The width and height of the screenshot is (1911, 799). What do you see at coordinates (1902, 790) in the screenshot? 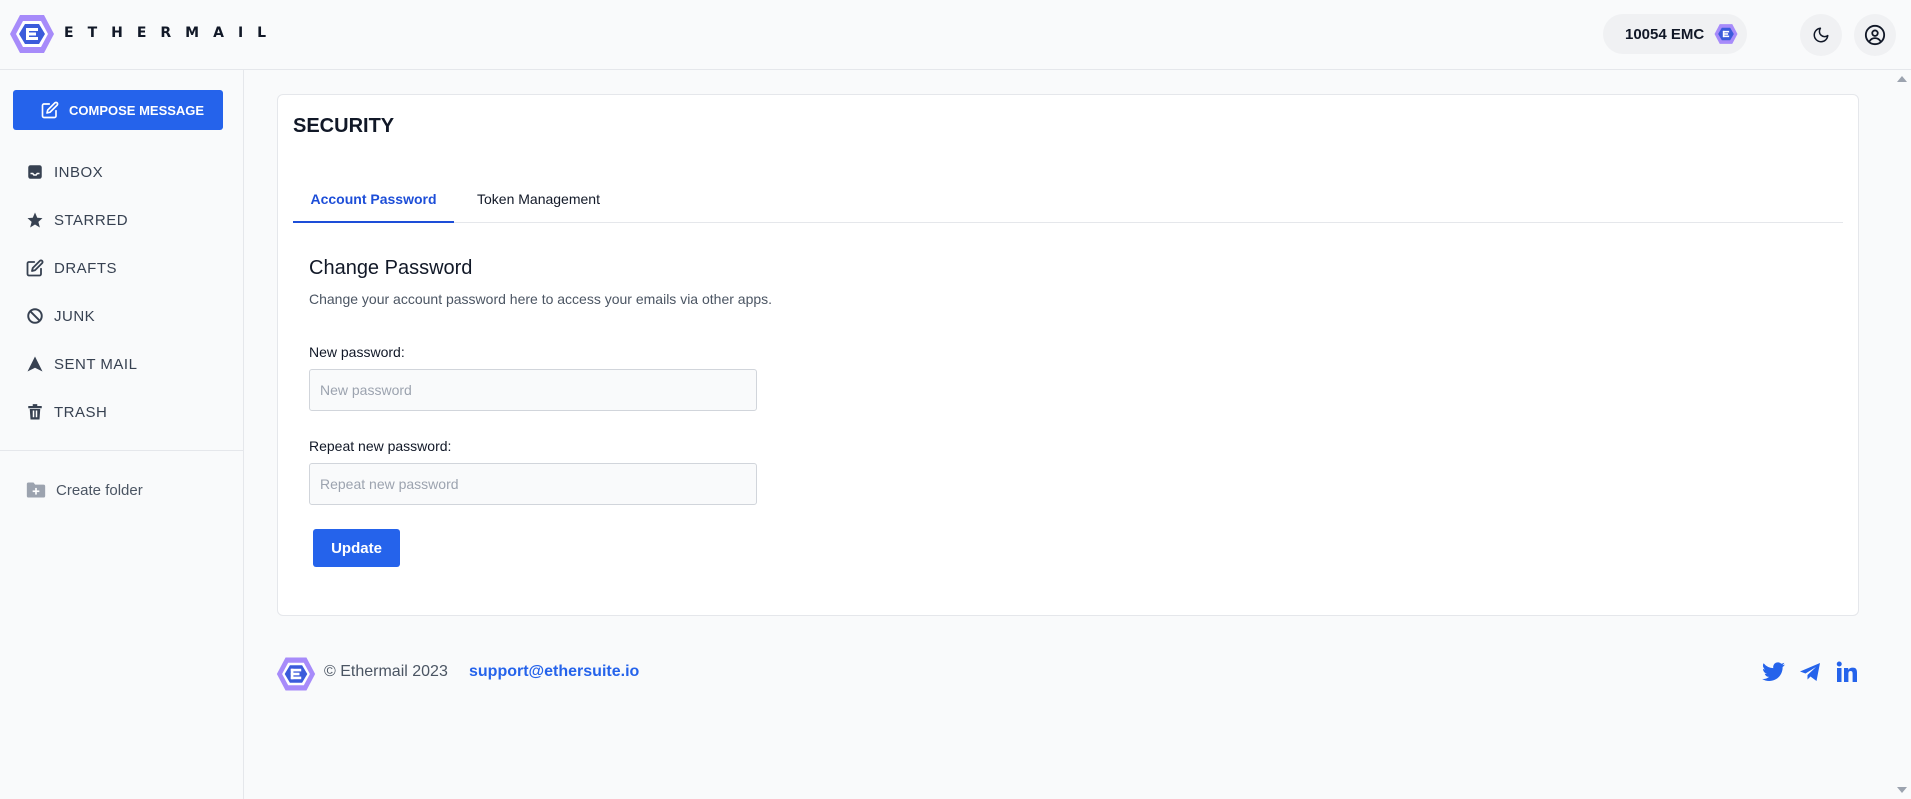
I see `scroll-down-arrow-icon` at bounding box center [1902, 790].